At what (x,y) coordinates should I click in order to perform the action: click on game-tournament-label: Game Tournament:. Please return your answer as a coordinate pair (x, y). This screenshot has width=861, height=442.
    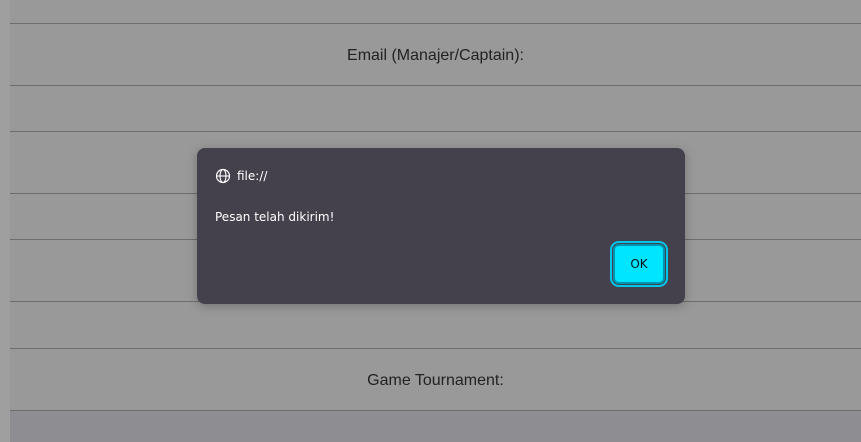
    Looking at the image, I should click on (435, 380).